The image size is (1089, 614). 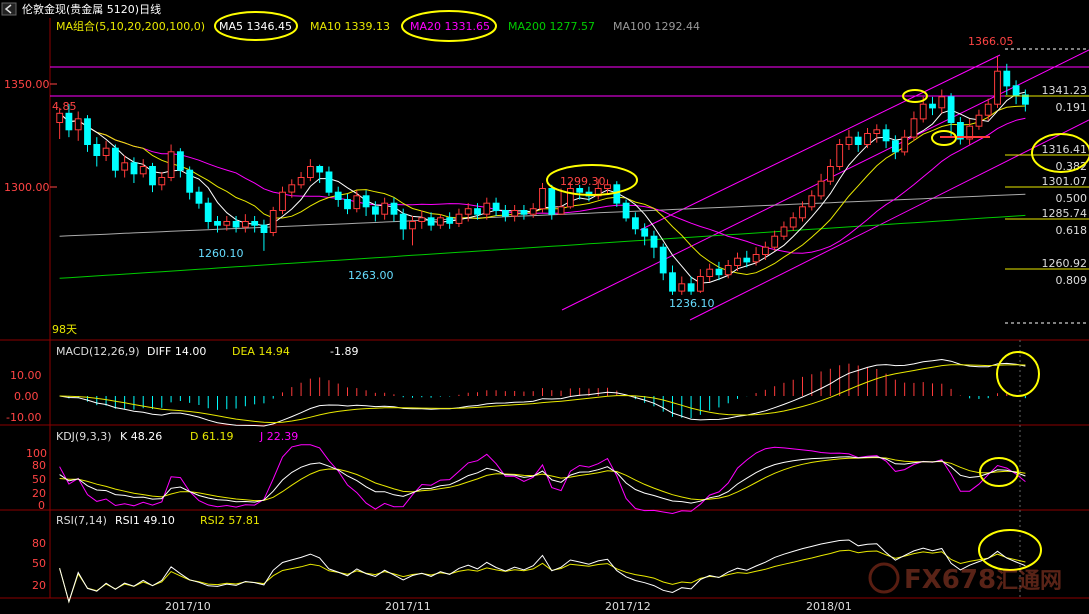 What do you see at coordinates (508, 606) in the screenshot?
I see `x-axis: 2017/10 2017/11 2017/12 2018/01` at bounding box center [508, 606].